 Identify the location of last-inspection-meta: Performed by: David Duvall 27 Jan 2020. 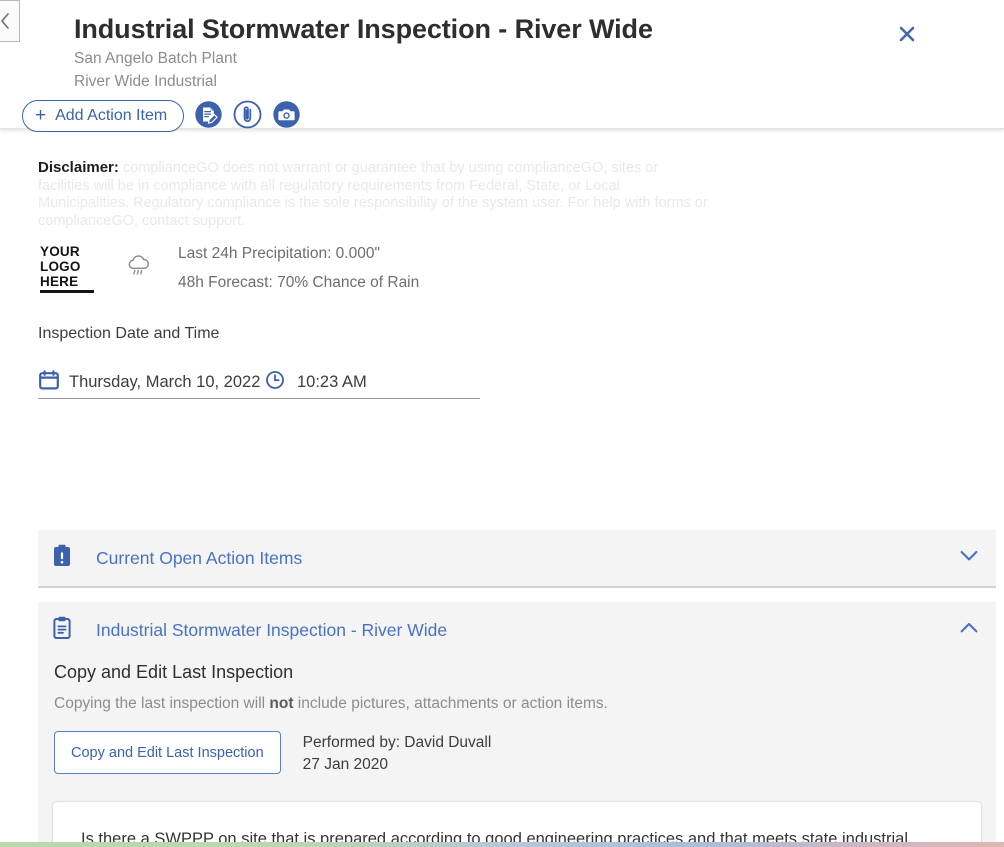
(397, 753).